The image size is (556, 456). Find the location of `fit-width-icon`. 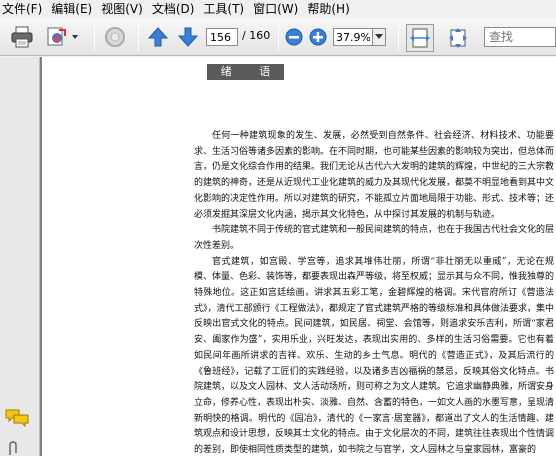

fit-width-icon is located at coordinates (420, 38).